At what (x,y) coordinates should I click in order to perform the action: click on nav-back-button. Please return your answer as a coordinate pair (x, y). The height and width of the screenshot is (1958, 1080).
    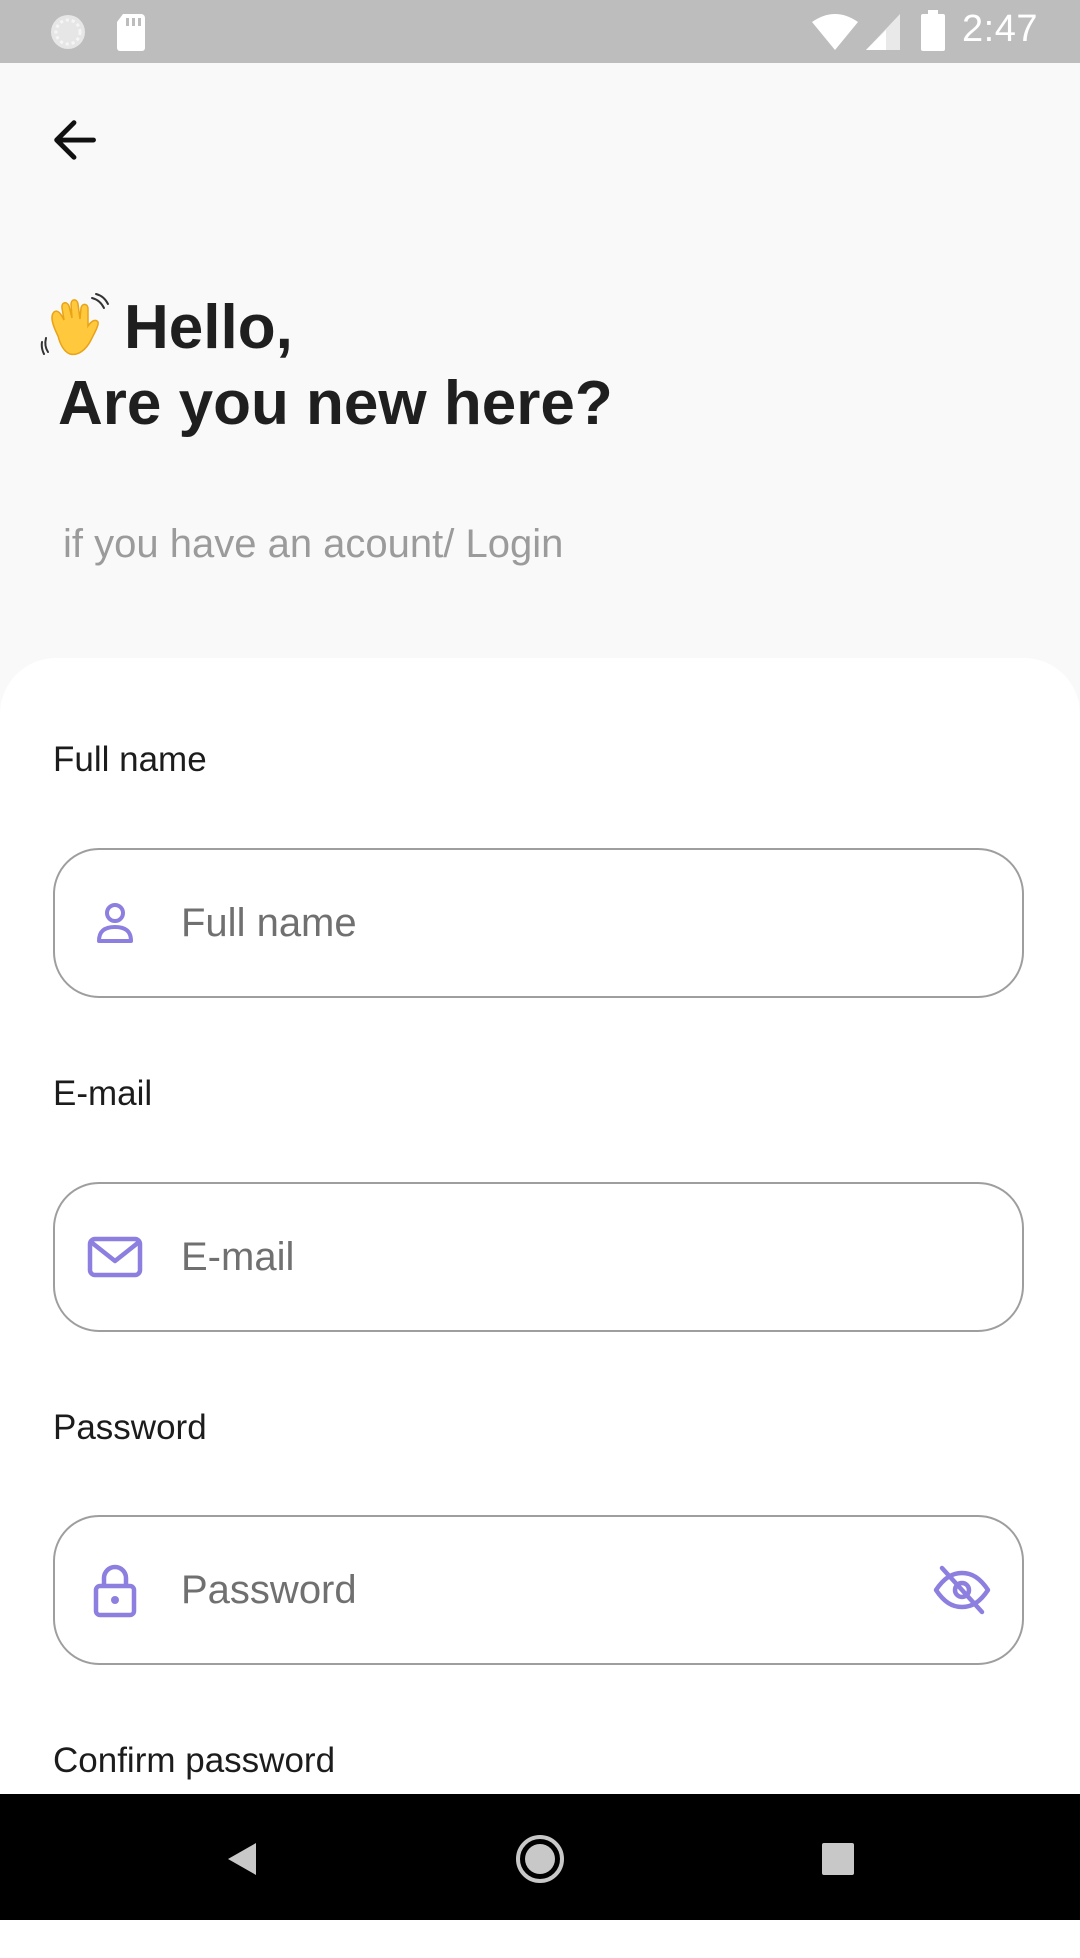
    Looking at the image, I should click on (242, 1859).